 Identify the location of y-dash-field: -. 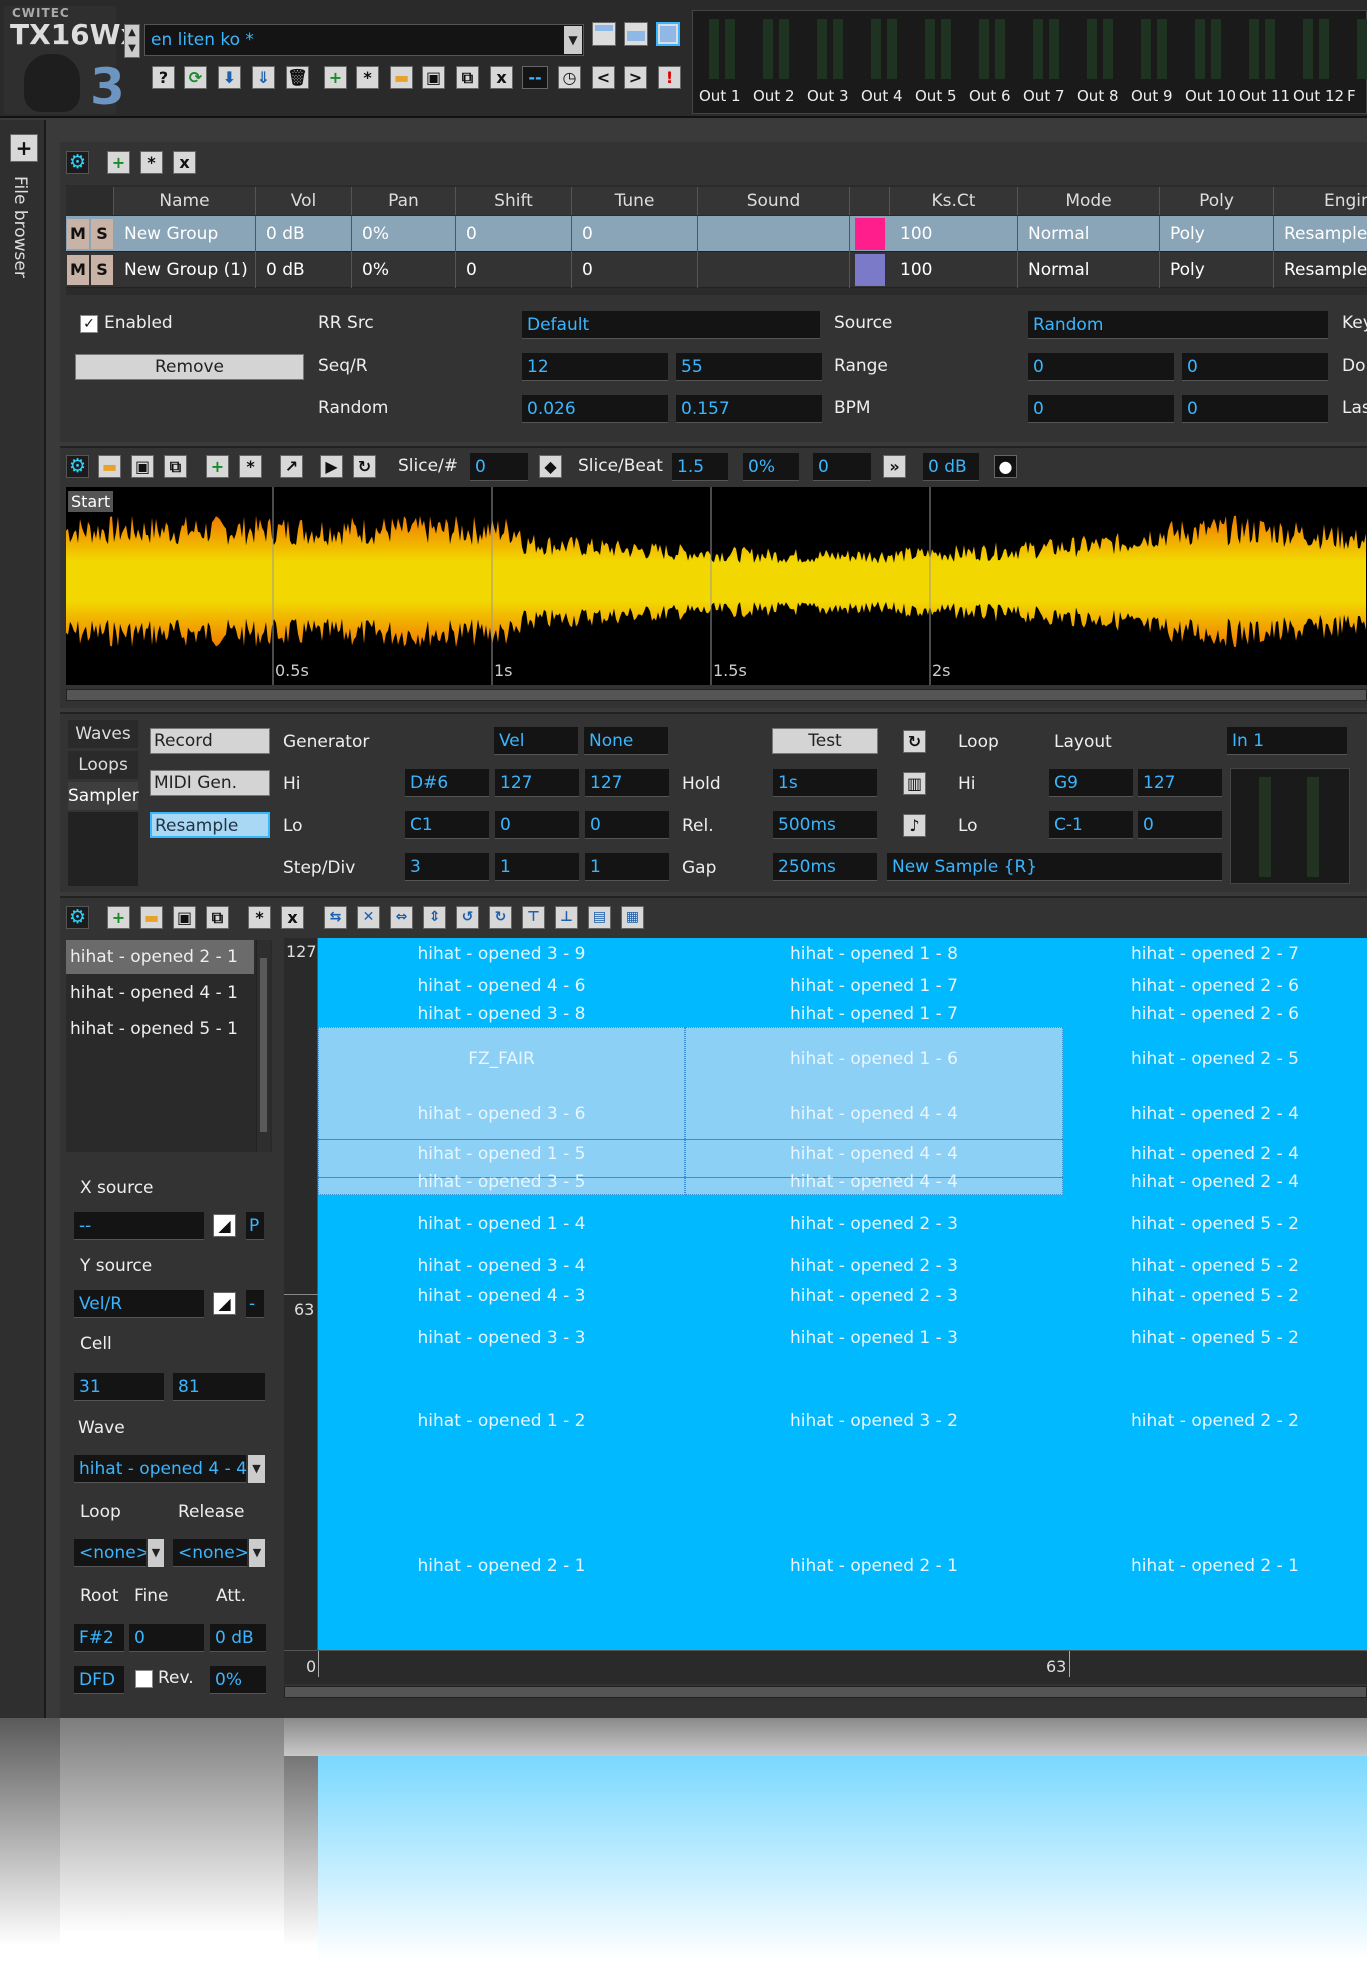
(255, 1304).